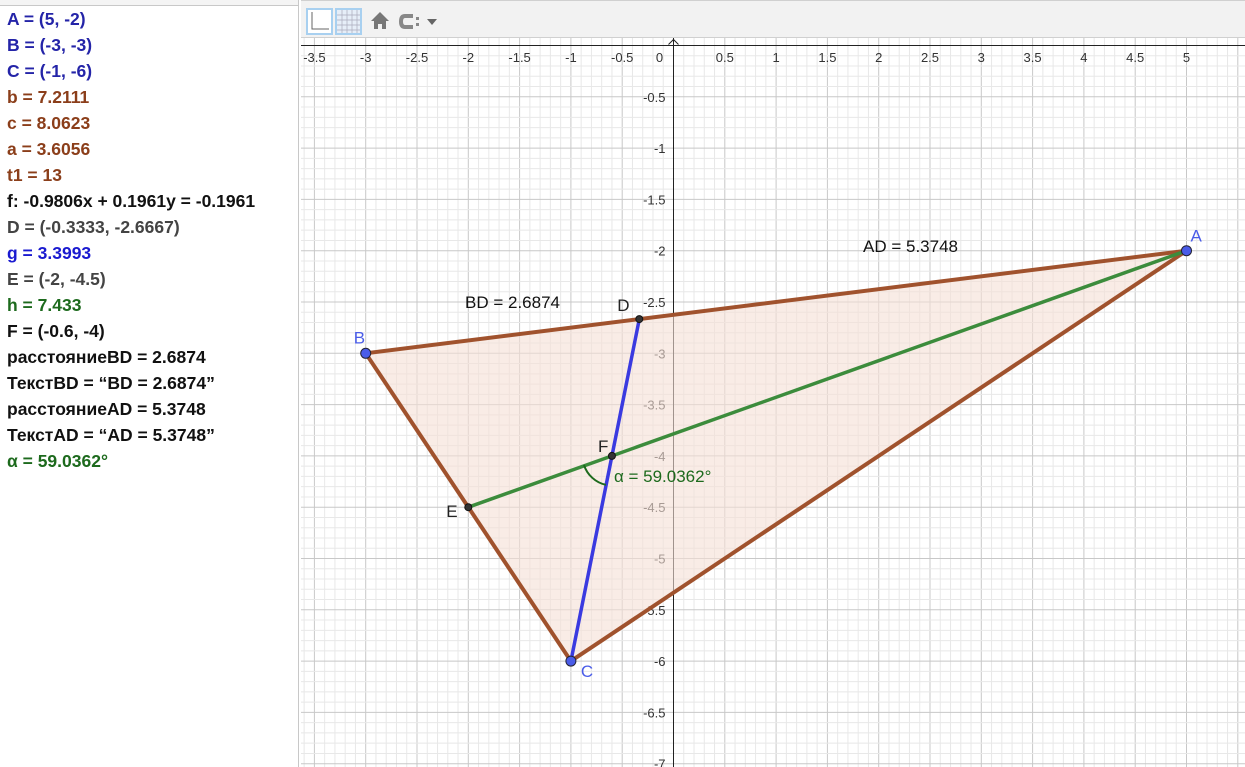 This screenshot has width=1245, height=767. What do you see at coordinates (366, 57) in the screenshot?
I see `x-tick-label: -3` at bounding box center [366, 57].